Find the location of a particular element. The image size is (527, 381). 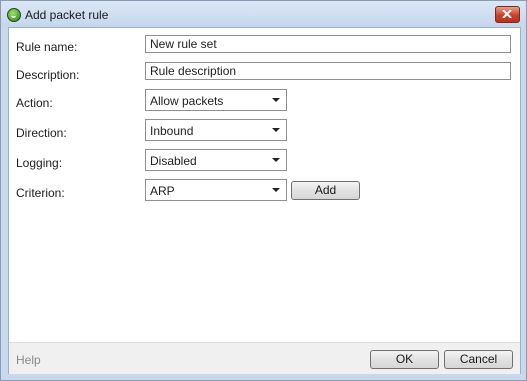

window-title: Add packet rule is located at coordinates (67, 15).